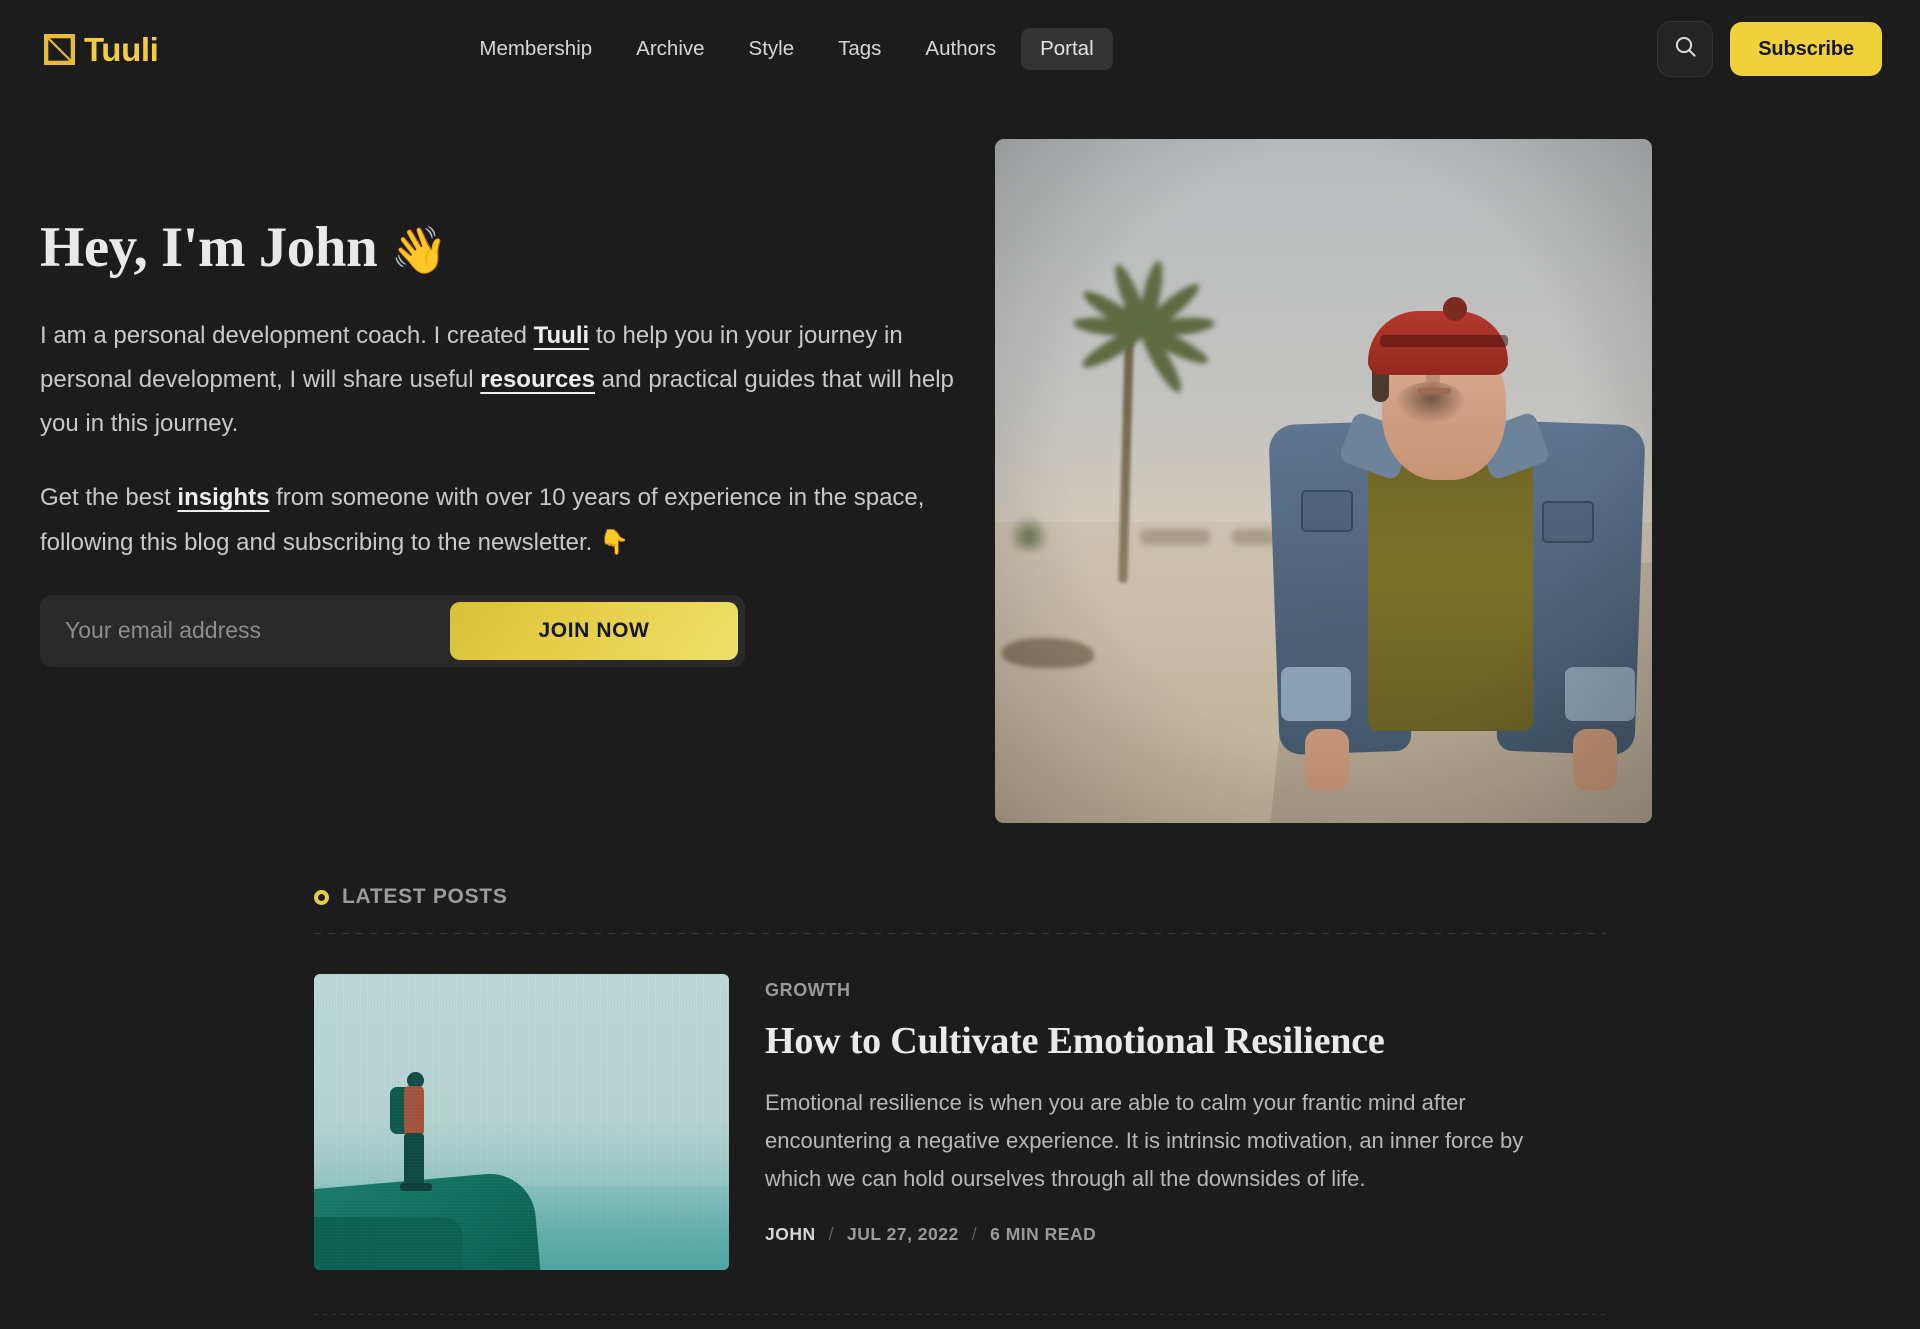 This screenshot has width=1920, height=1329. What do you see at coordinates (594, 630) in the screenshot?
I see `join-now-button: JOIN NOW` at bounding box center [594, 630].